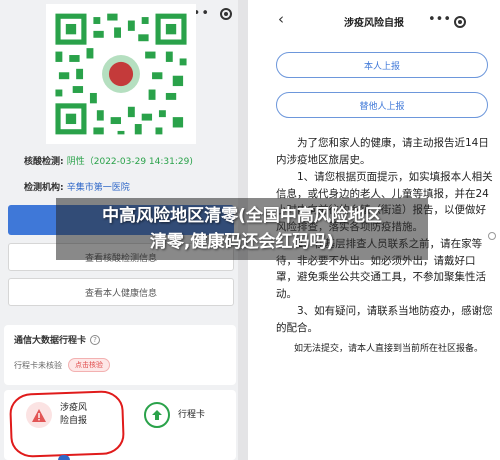 The image size is (500, 460). I want to click on test-institution-row: 检测机构: 辛集市第一医院, so click(77, 186).